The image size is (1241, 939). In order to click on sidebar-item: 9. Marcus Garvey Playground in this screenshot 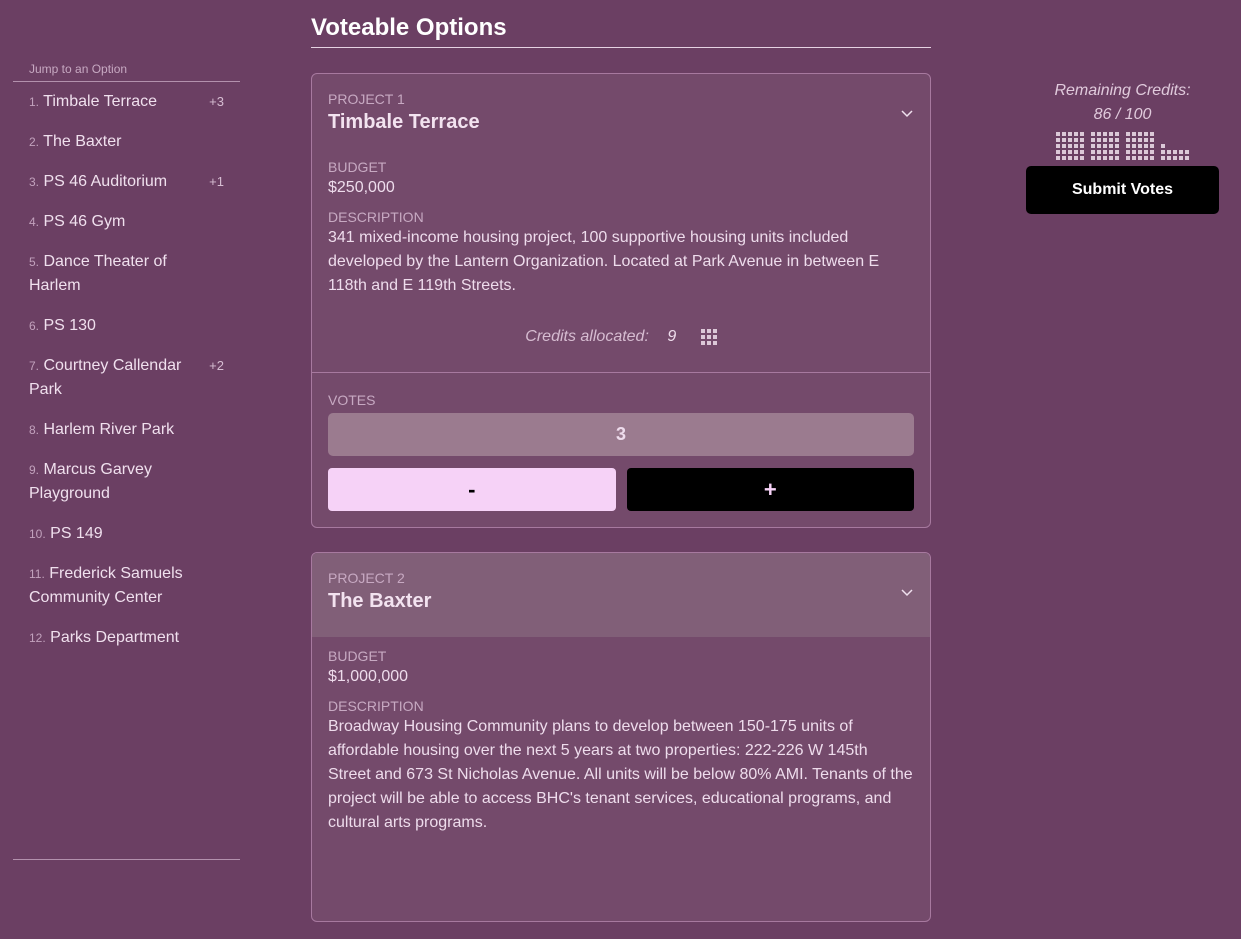, I will do `click(126, 482)`.